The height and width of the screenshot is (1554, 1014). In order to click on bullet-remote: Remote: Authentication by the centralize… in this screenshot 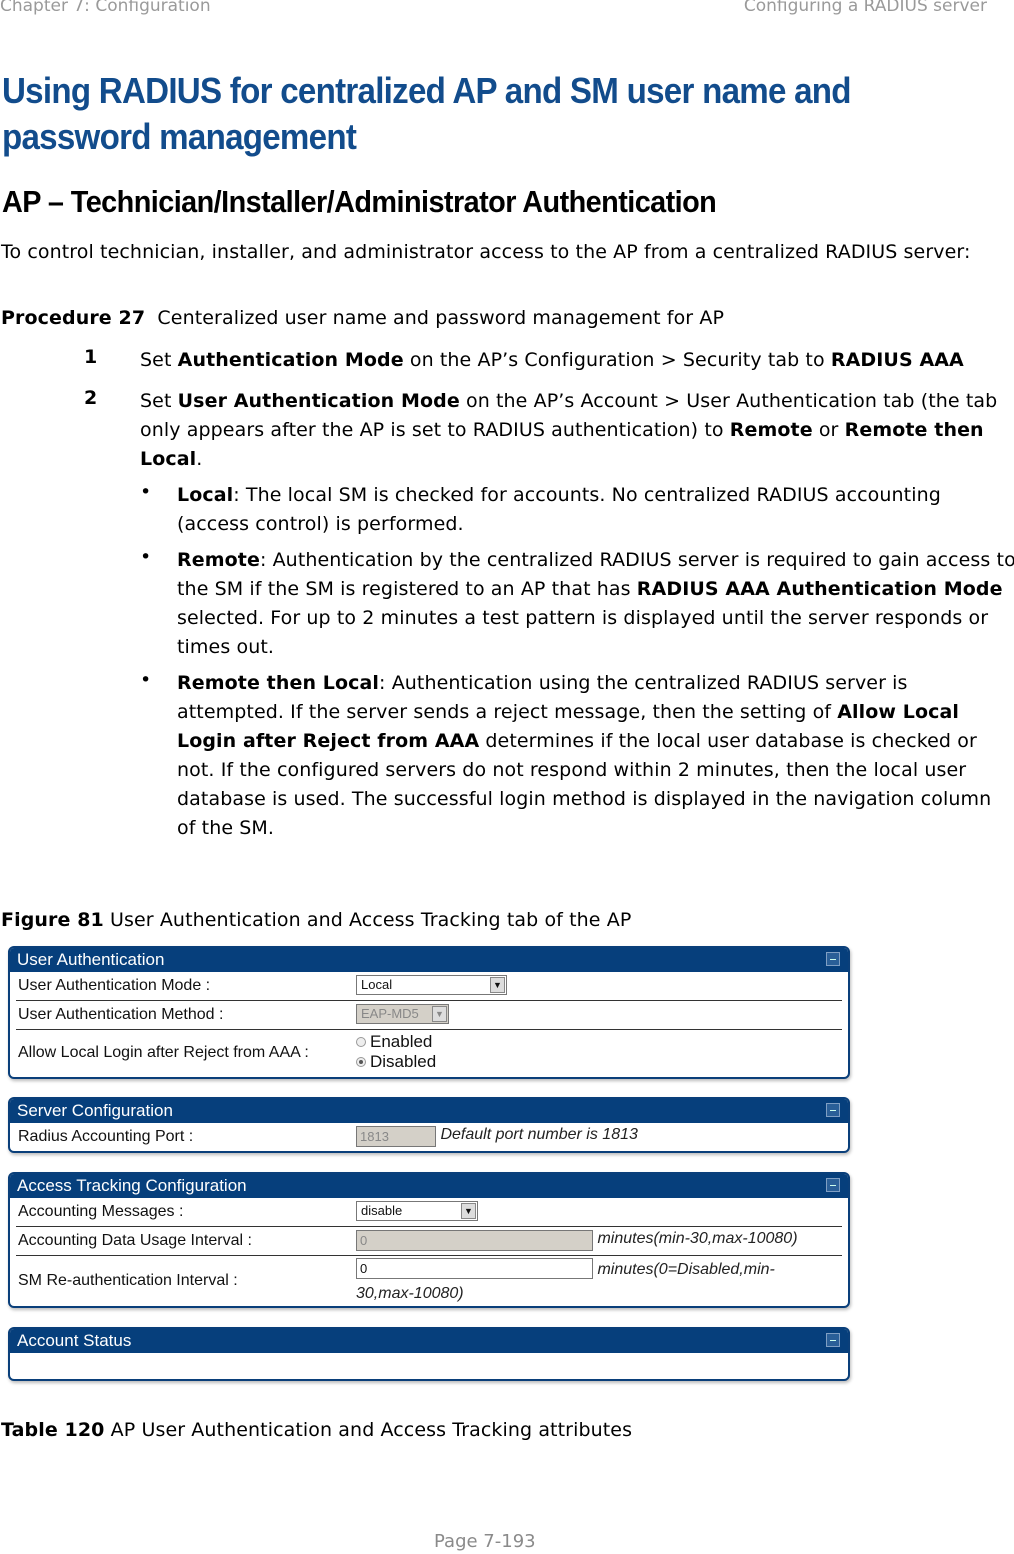, I will do `click(595, 603)`.